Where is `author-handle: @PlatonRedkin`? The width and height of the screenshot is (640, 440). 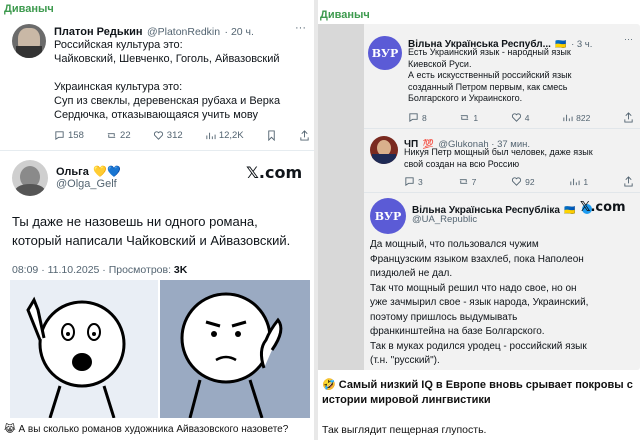 author-handle: @PlatonRedkin is located at coordinates (183, 32).